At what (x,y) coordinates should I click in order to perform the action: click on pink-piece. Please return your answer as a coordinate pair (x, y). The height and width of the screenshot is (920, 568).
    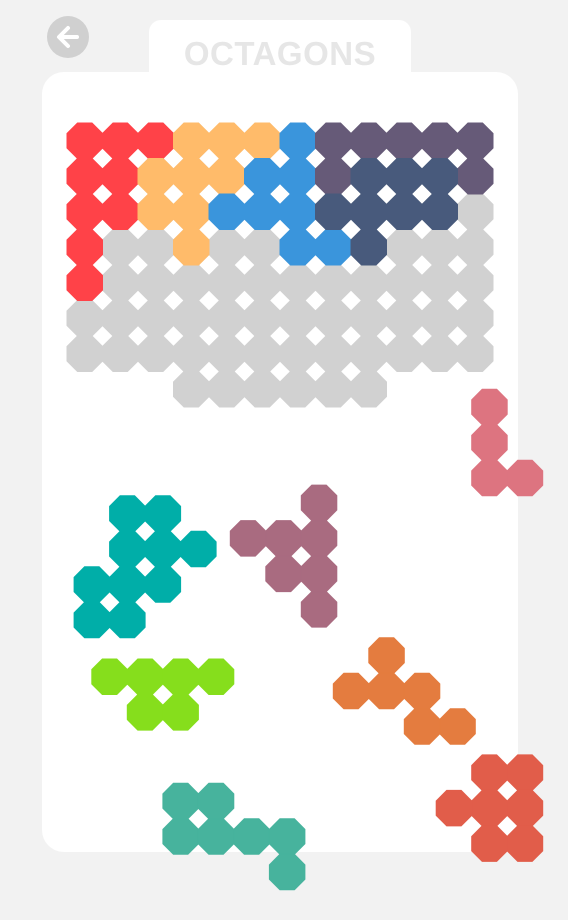
    Looking at the image, I should click on (507, 442).